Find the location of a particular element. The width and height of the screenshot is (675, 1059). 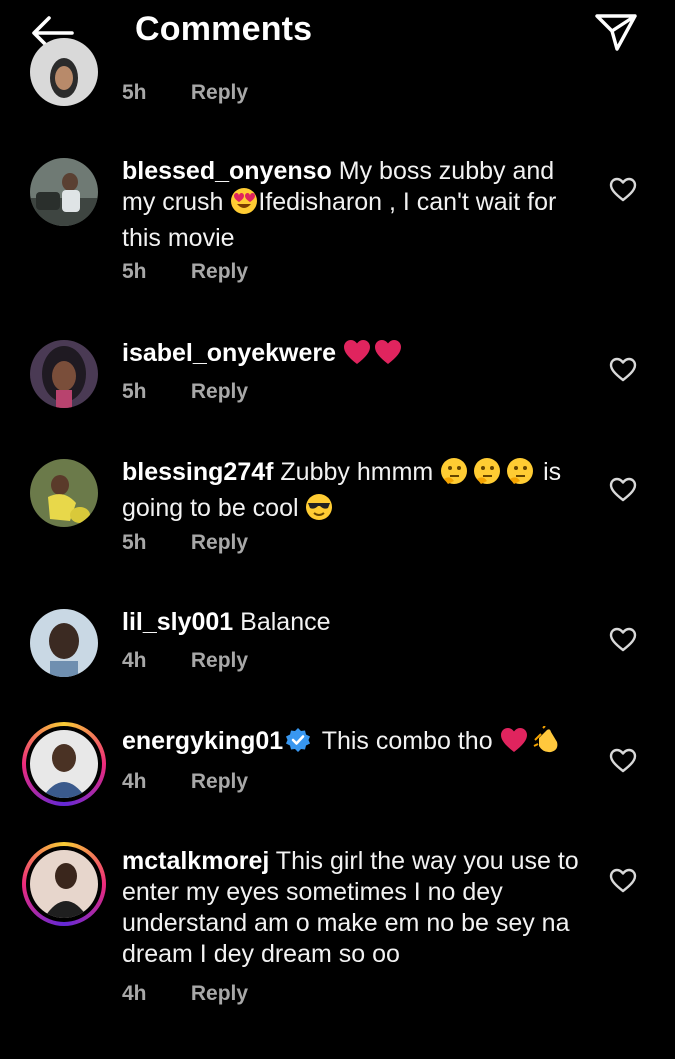

comment-text: energyking01 This combo tho is located at coordinates (357, 743).